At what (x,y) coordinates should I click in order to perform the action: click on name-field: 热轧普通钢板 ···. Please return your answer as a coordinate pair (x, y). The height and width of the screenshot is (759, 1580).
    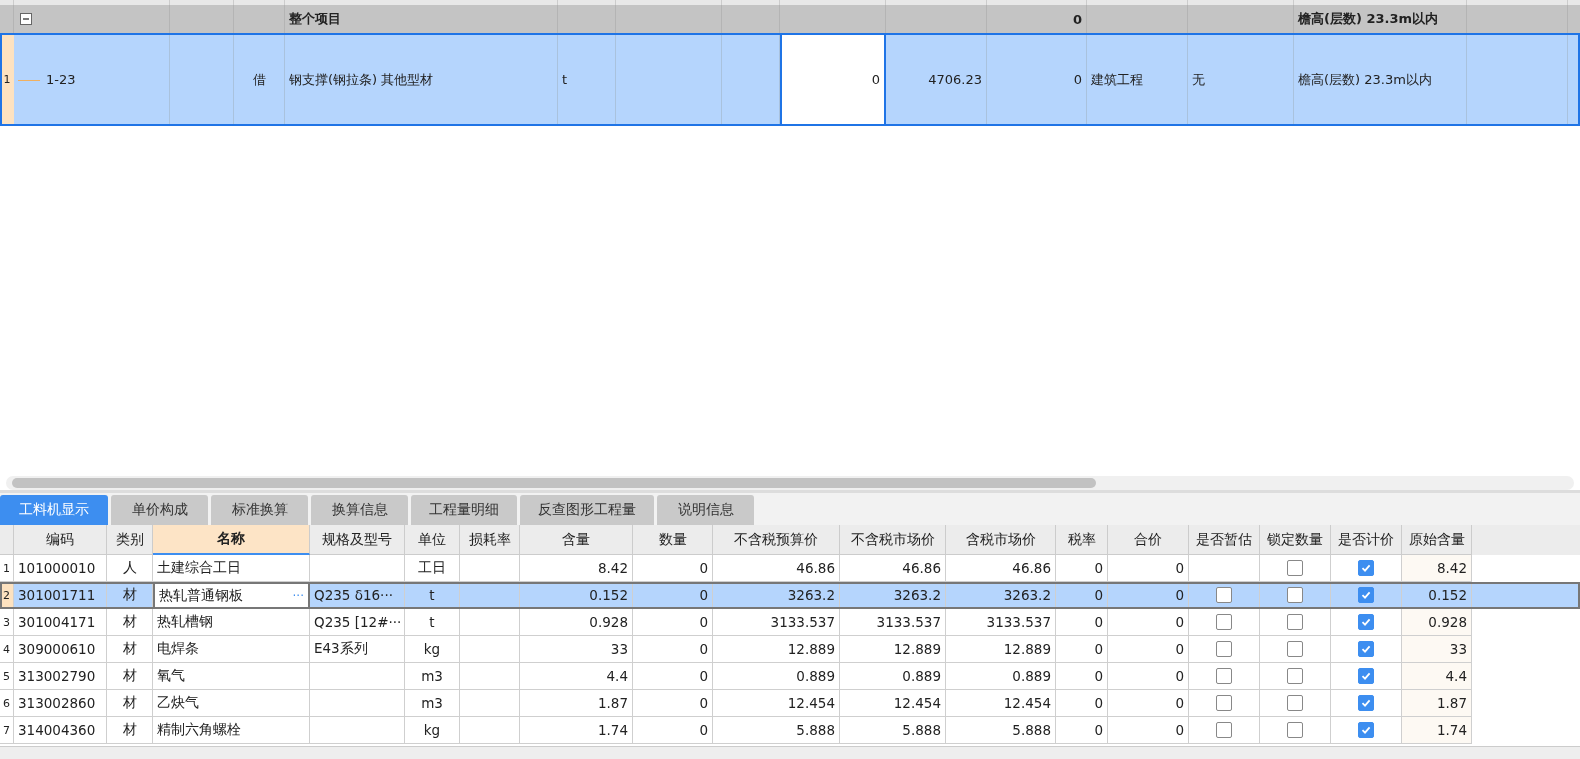
    Looking at the image, I should click on (231, 595).